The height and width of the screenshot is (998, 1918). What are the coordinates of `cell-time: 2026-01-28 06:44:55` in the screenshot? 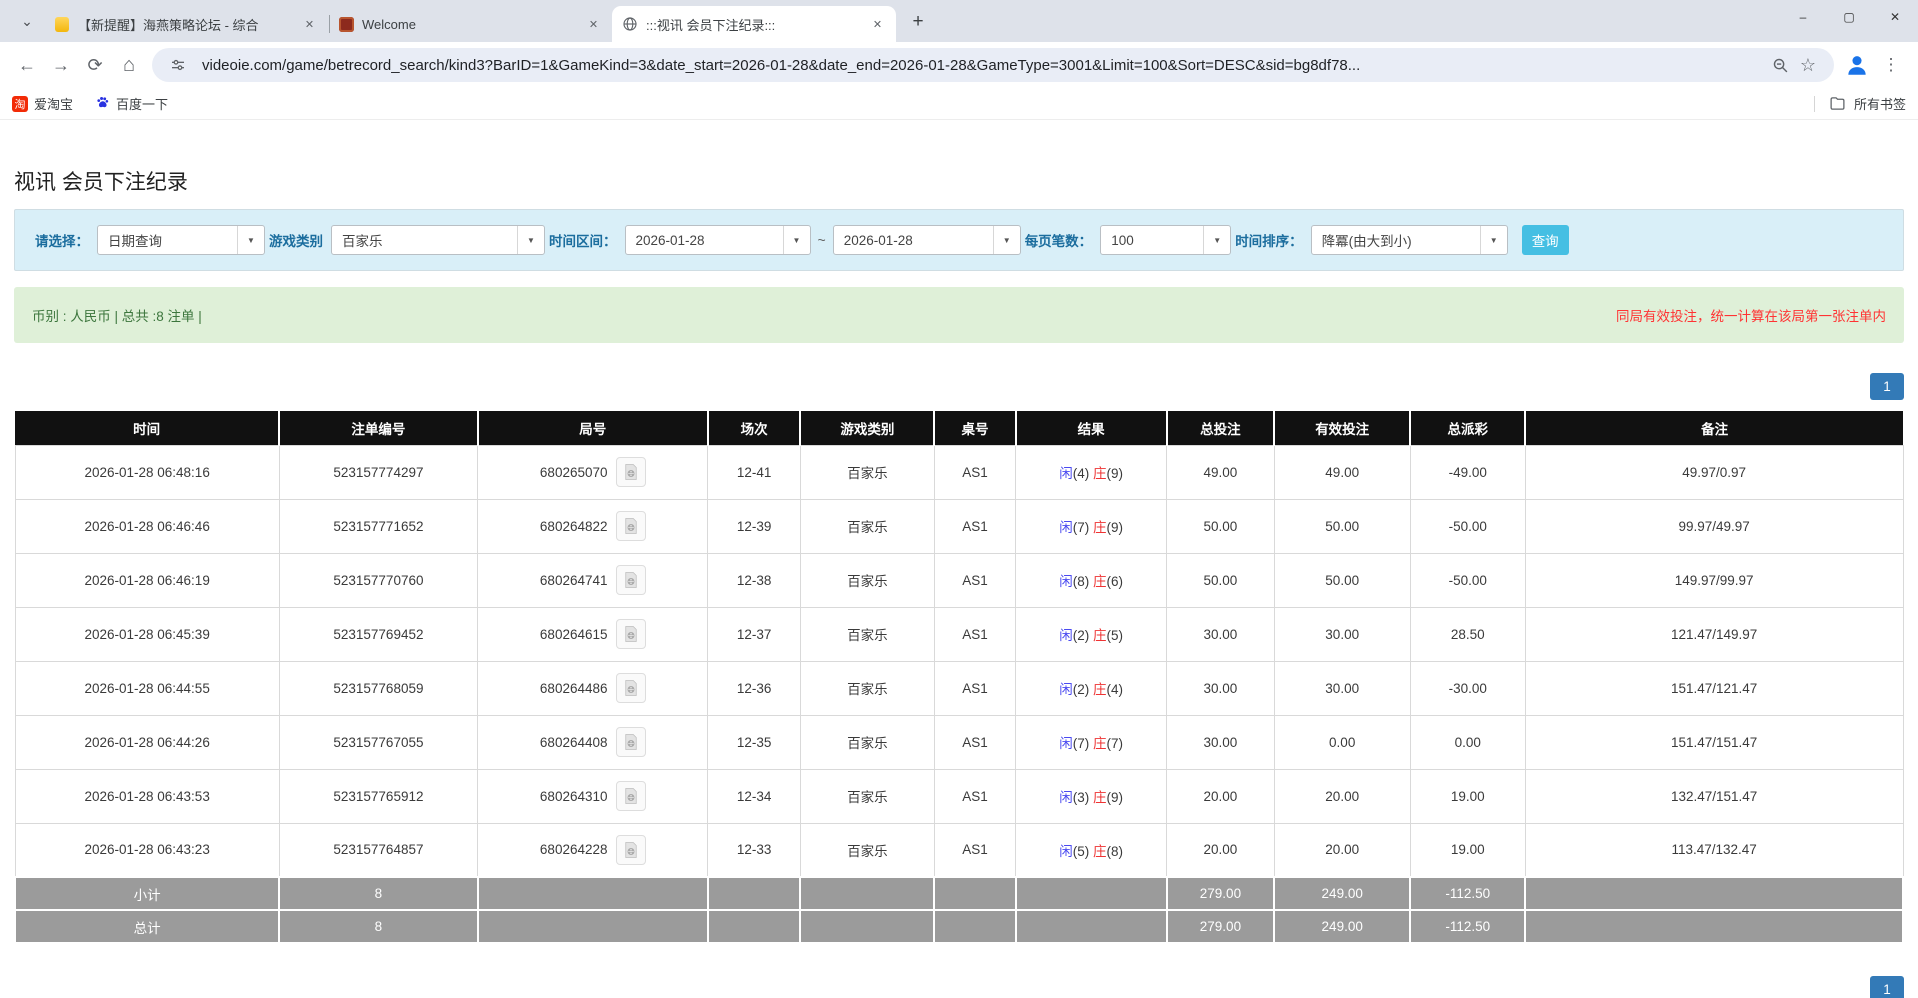 It's located at (147, 688).